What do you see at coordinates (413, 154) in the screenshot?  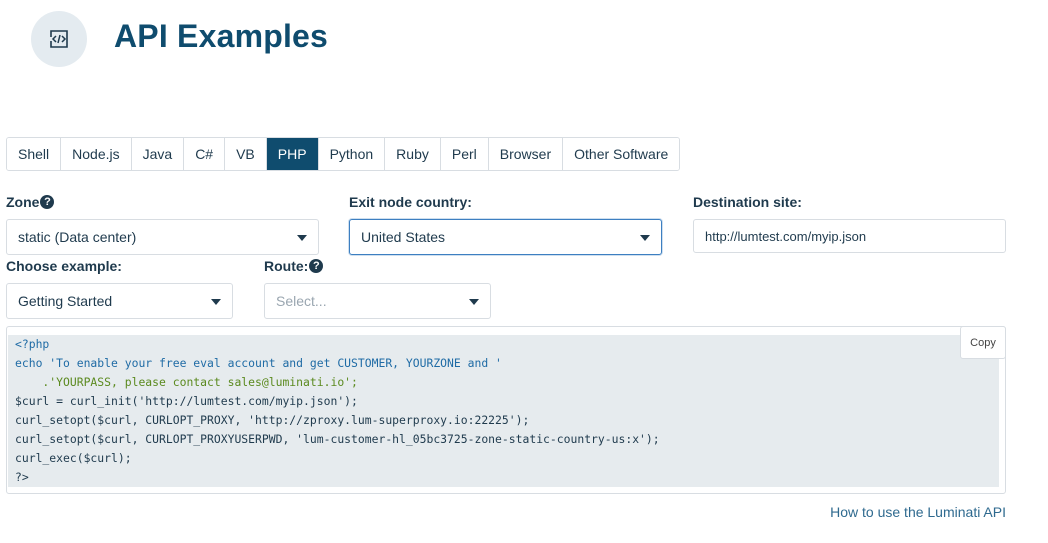 I see `tab-ruby: Ruby` at bounding box center [413, 154].